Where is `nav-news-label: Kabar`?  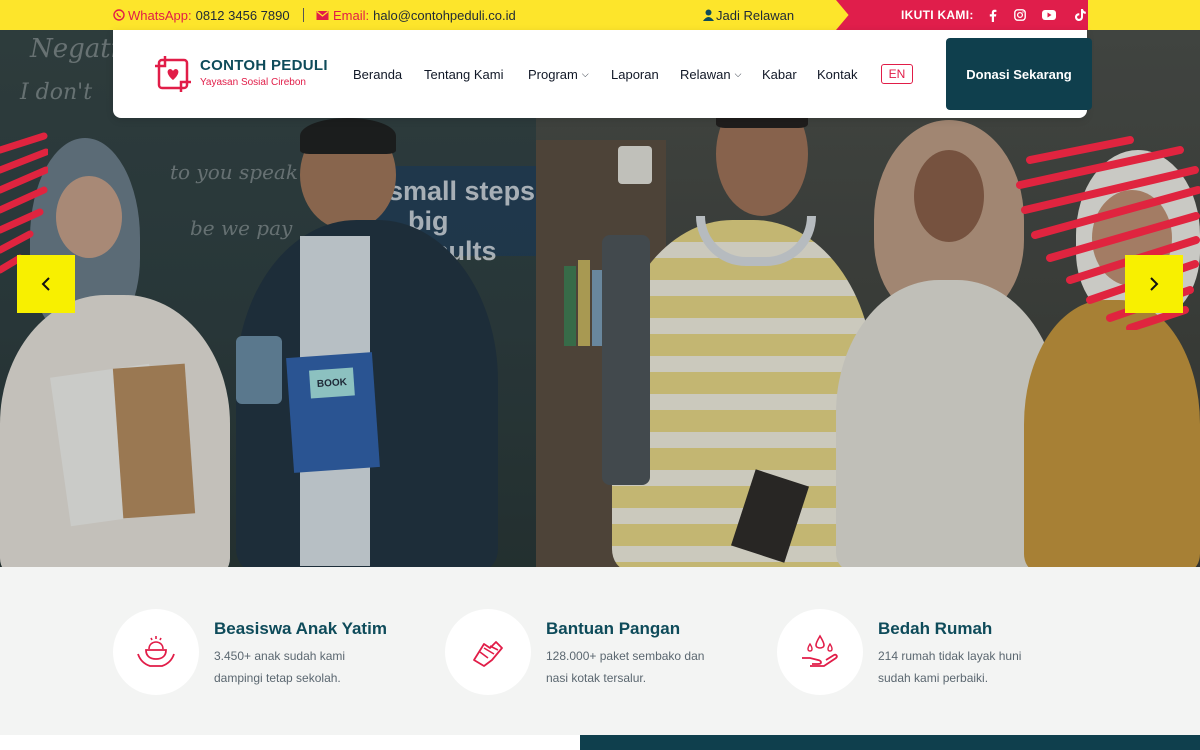 nav-news-label: Kabar is located at coordinates (779, 74).